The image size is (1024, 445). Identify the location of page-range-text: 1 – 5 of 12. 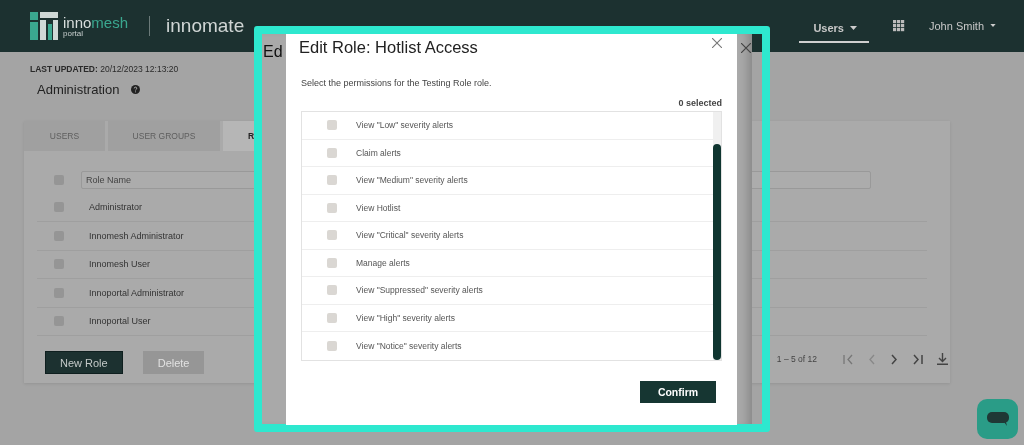
(796, 359).